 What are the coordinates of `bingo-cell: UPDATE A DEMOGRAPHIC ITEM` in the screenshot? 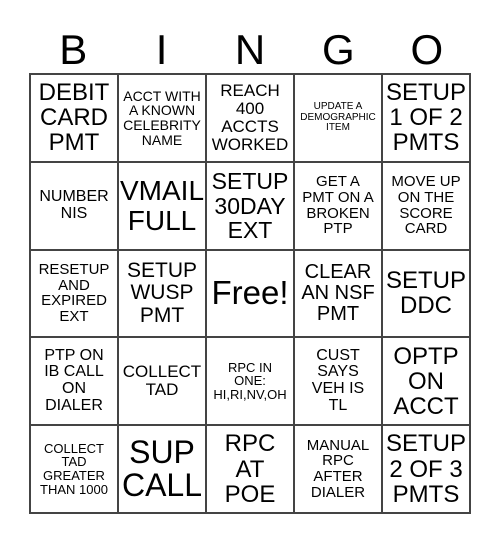 It's located at (338, 118).